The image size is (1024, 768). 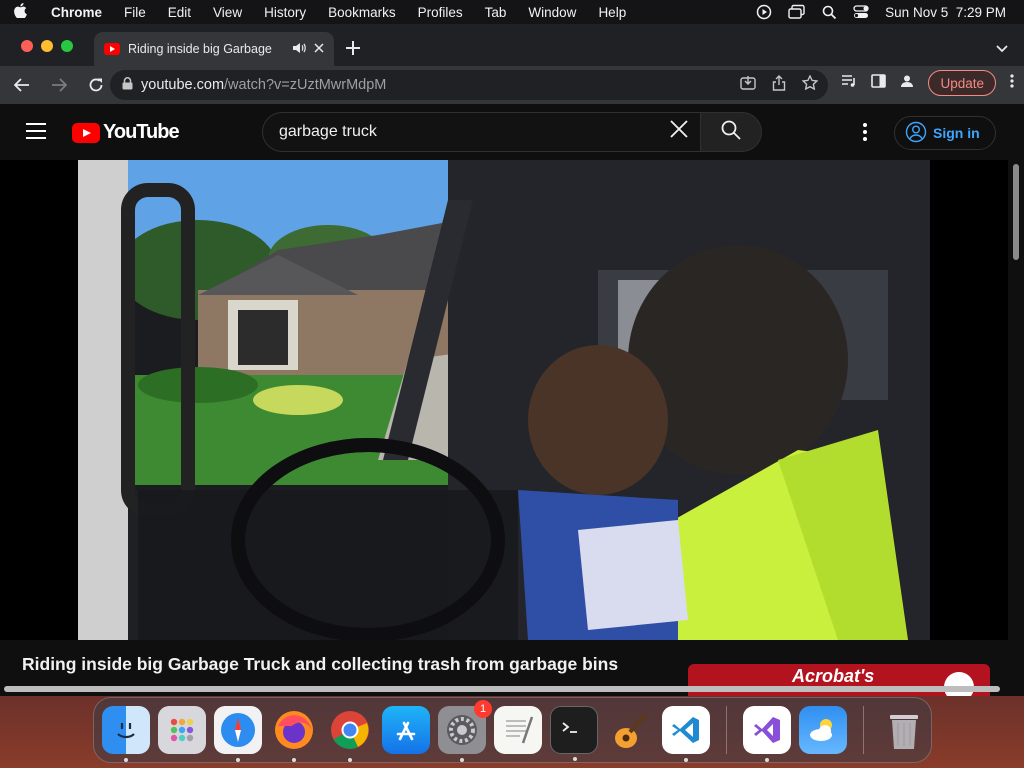 I want to click on close-tab-icon, so click(x=319, y=49).